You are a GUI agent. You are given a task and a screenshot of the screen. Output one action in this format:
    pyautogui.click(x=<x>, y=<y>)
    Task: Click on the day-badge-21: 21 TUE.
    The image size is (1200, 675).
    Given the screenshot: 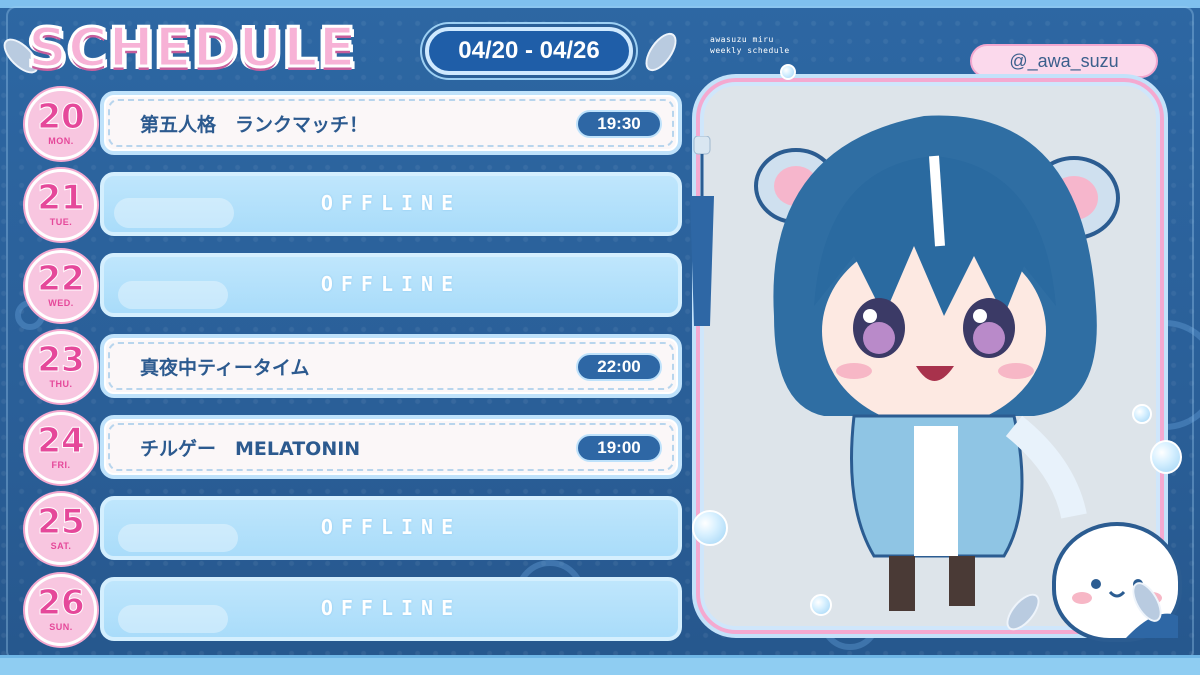 What is the action you would take?
    pyautogui.click(x=61, y=205)
    